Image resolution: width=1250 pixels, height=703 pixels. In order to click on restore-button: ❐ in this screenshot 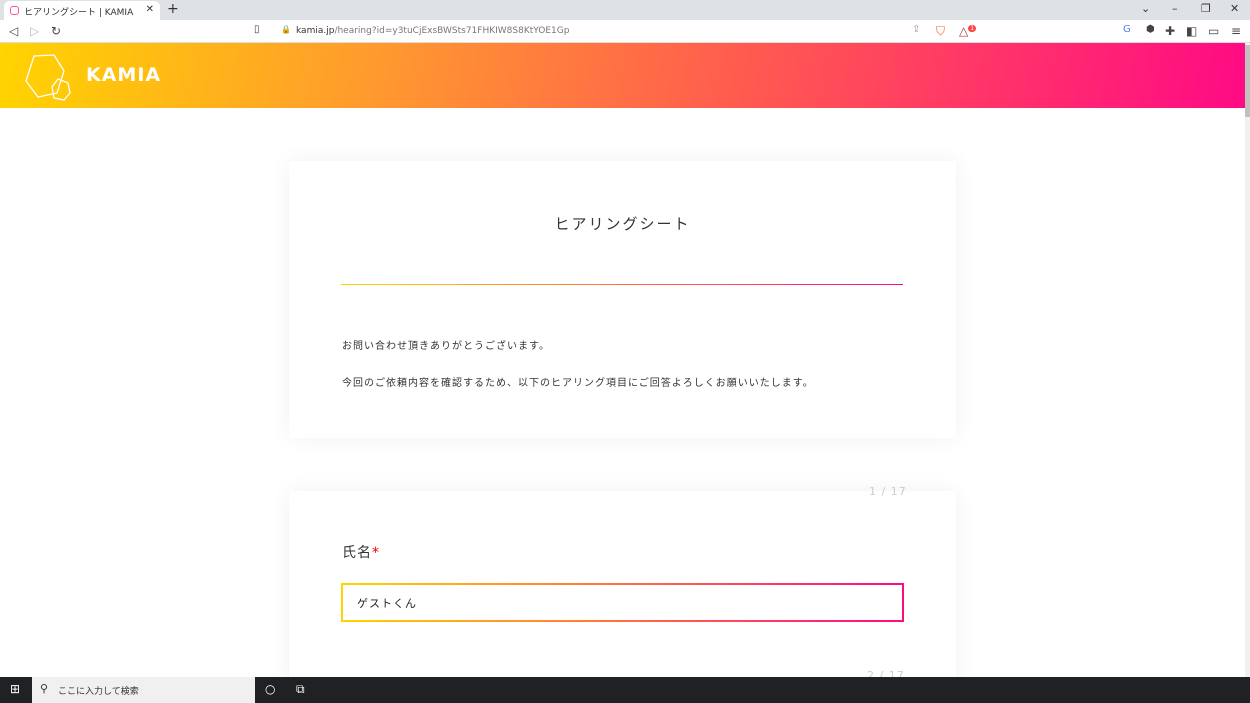, I will do `click(1206, 8)`.